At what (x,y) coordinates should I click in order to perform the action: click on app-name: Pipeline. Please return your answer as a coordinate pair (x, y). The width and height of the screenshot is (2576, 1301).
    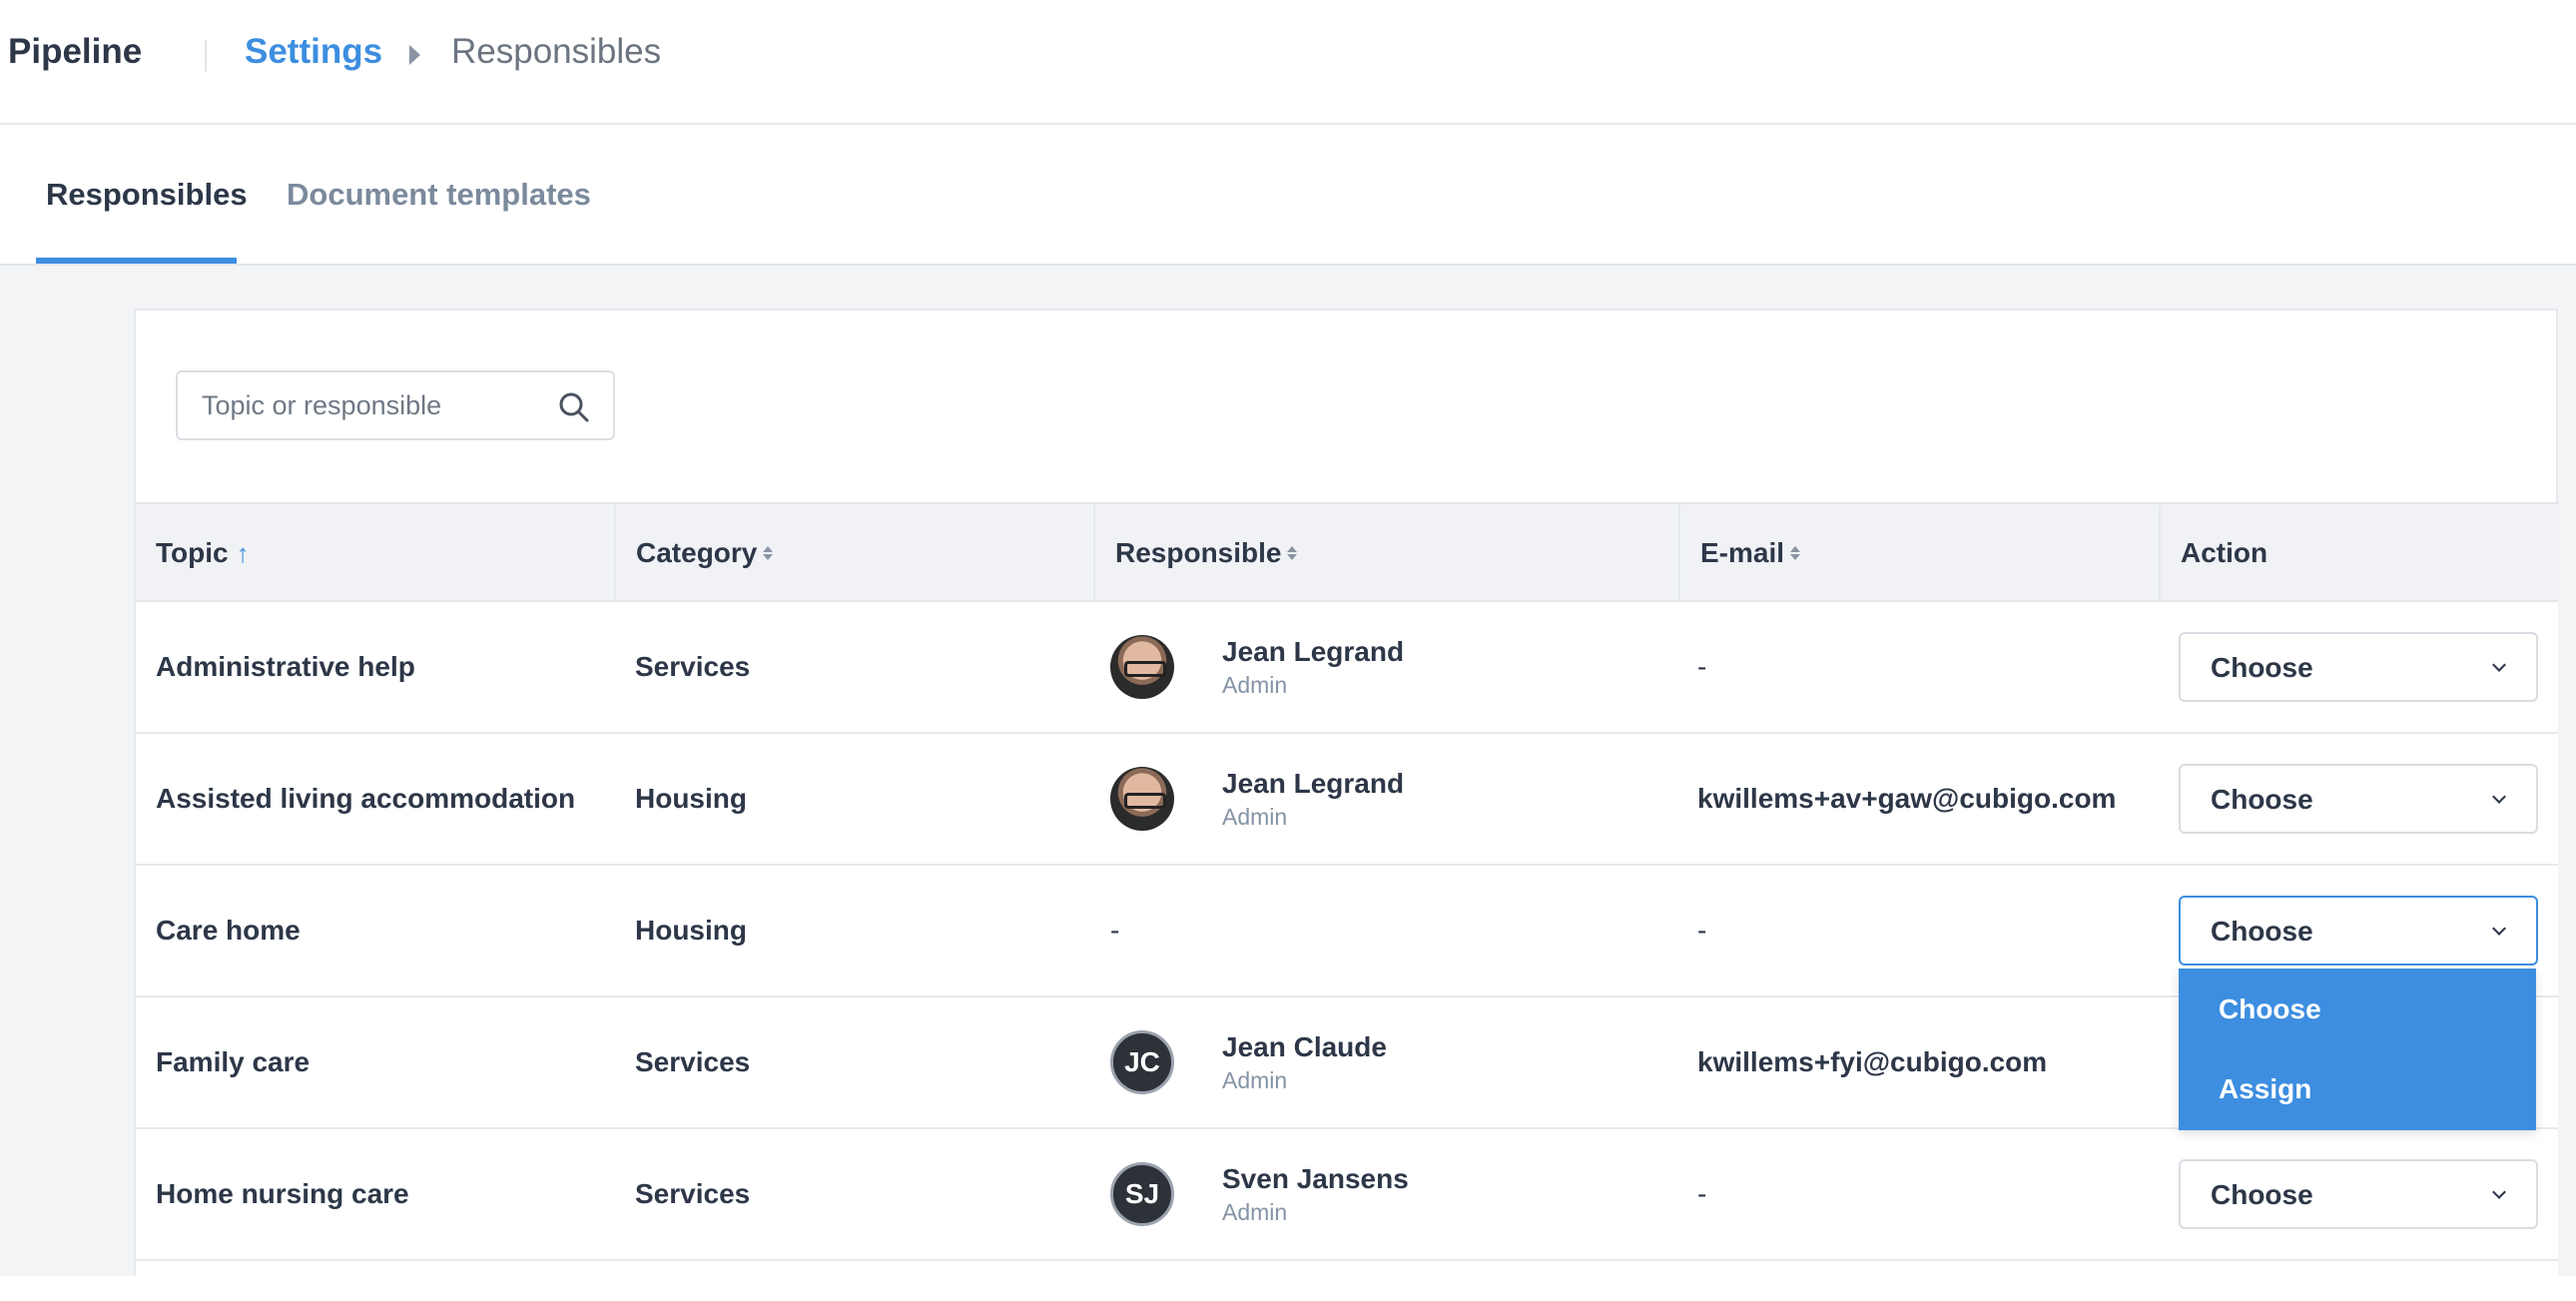
    Looking at the image, I should click on (75, 51).